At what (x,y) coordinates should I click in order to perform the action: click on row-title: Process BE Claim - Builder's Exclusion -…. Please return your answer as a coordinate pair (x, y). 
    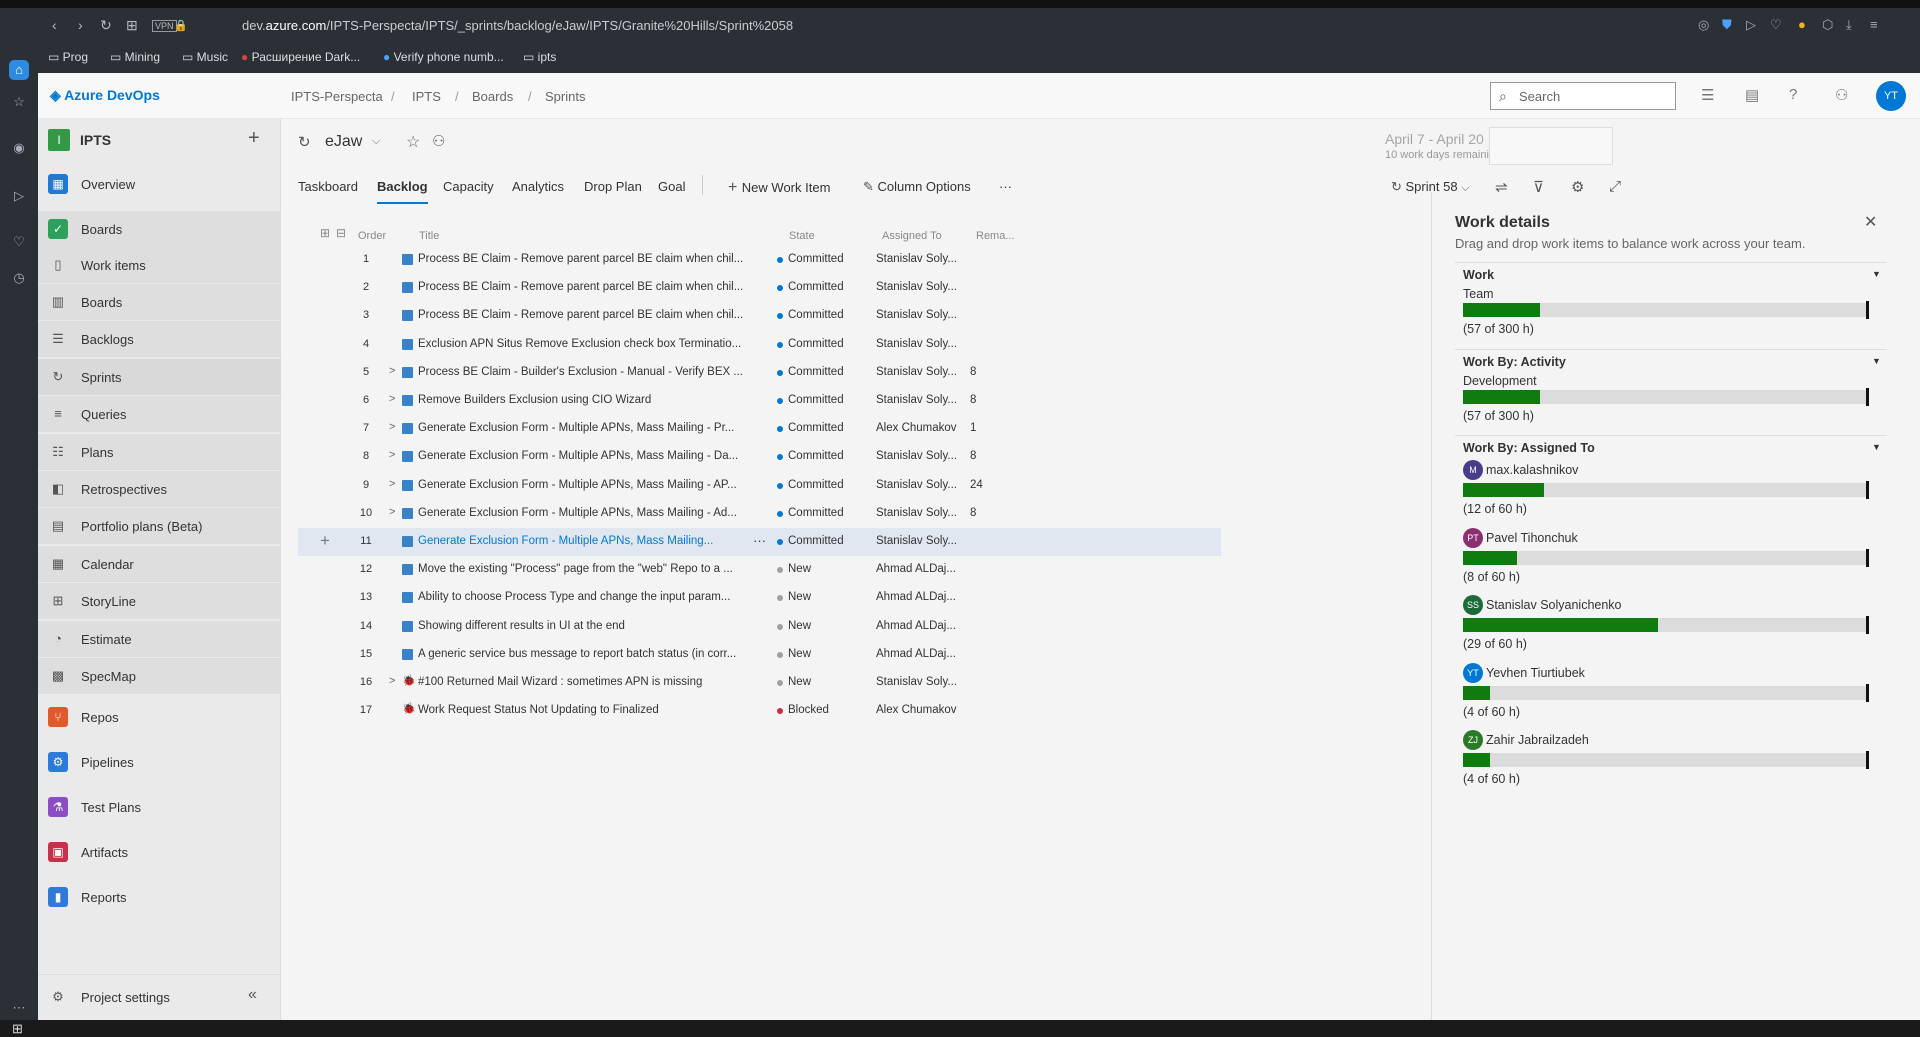
    Looking at the image, I should click on (589, 372).